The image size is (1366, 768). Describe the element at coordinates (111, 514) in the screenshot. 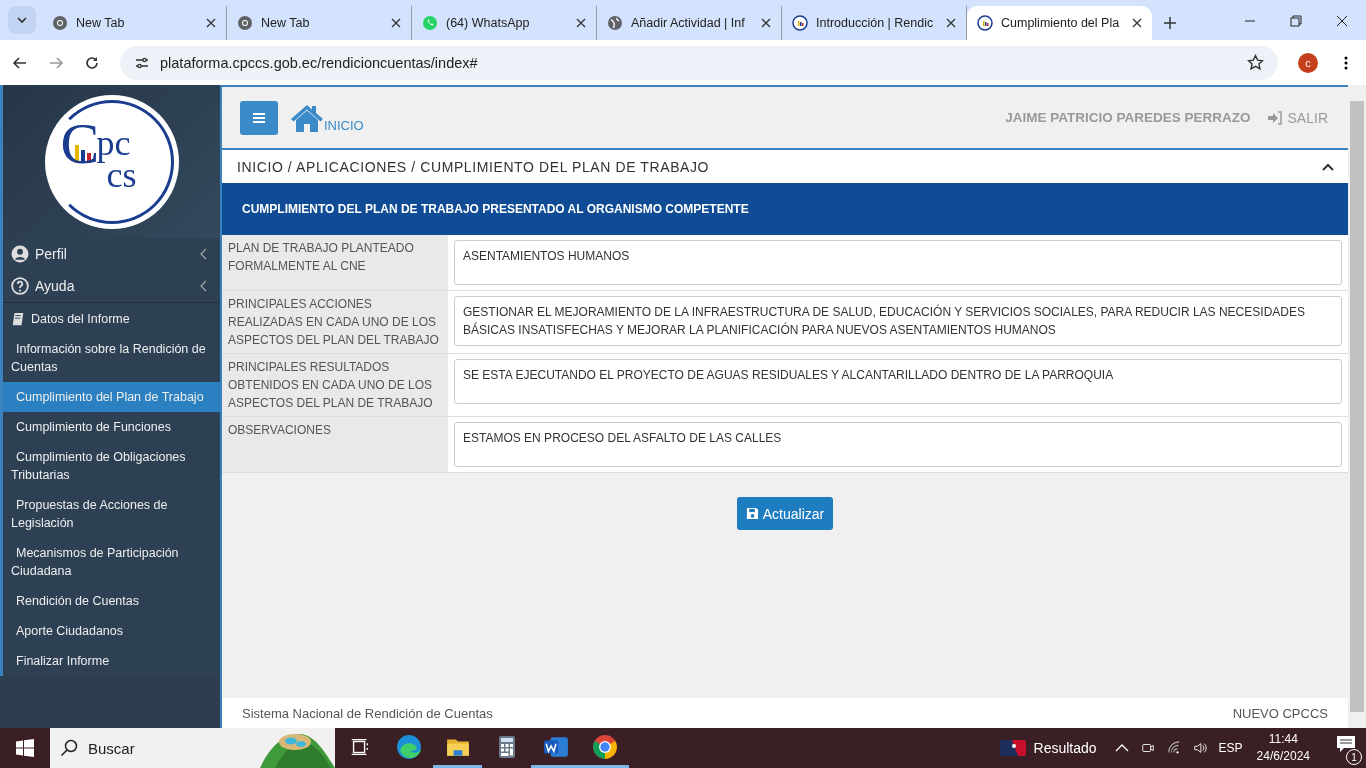

I see `sidebar-item: Propuestas de Acciones de Legislación` at that location.